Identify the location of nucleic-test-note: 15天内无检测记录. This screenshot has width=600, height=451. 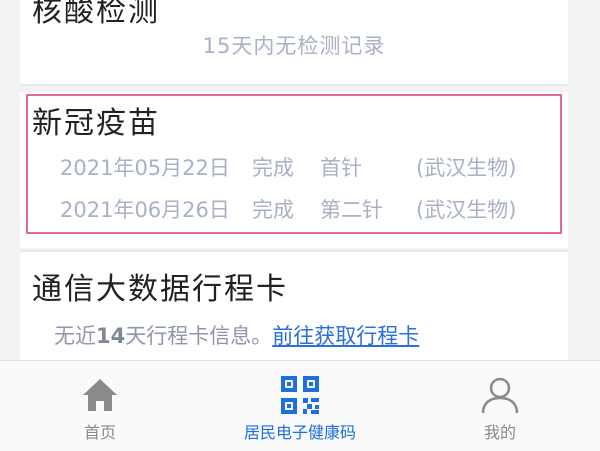
(294, 46).